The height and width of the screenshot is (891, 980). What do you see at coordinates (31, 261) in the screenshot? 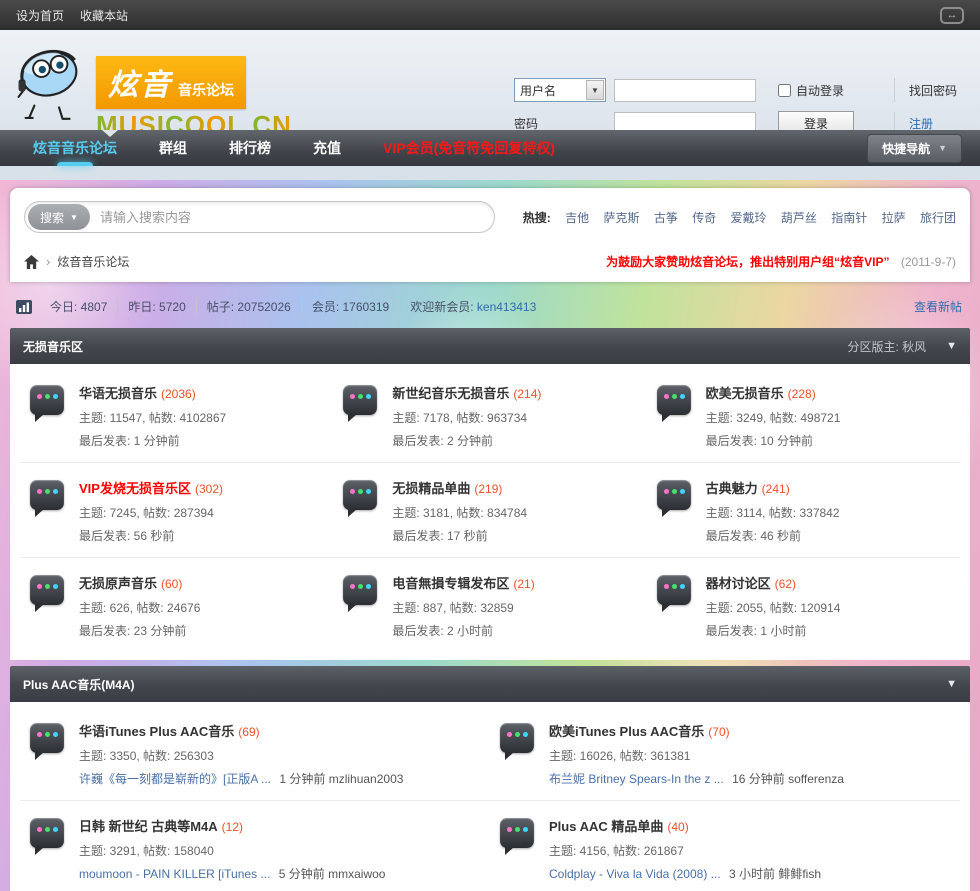
I see `home-icon` at bounding box center [31, 261].